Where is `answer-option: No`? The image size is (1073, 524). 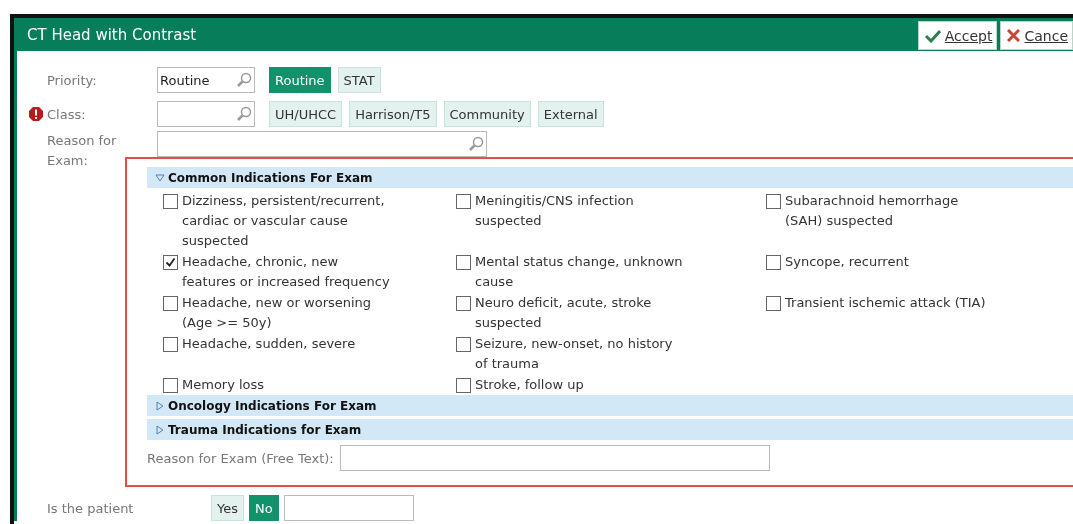
answer-option: No is located at coordinates (264, 508).